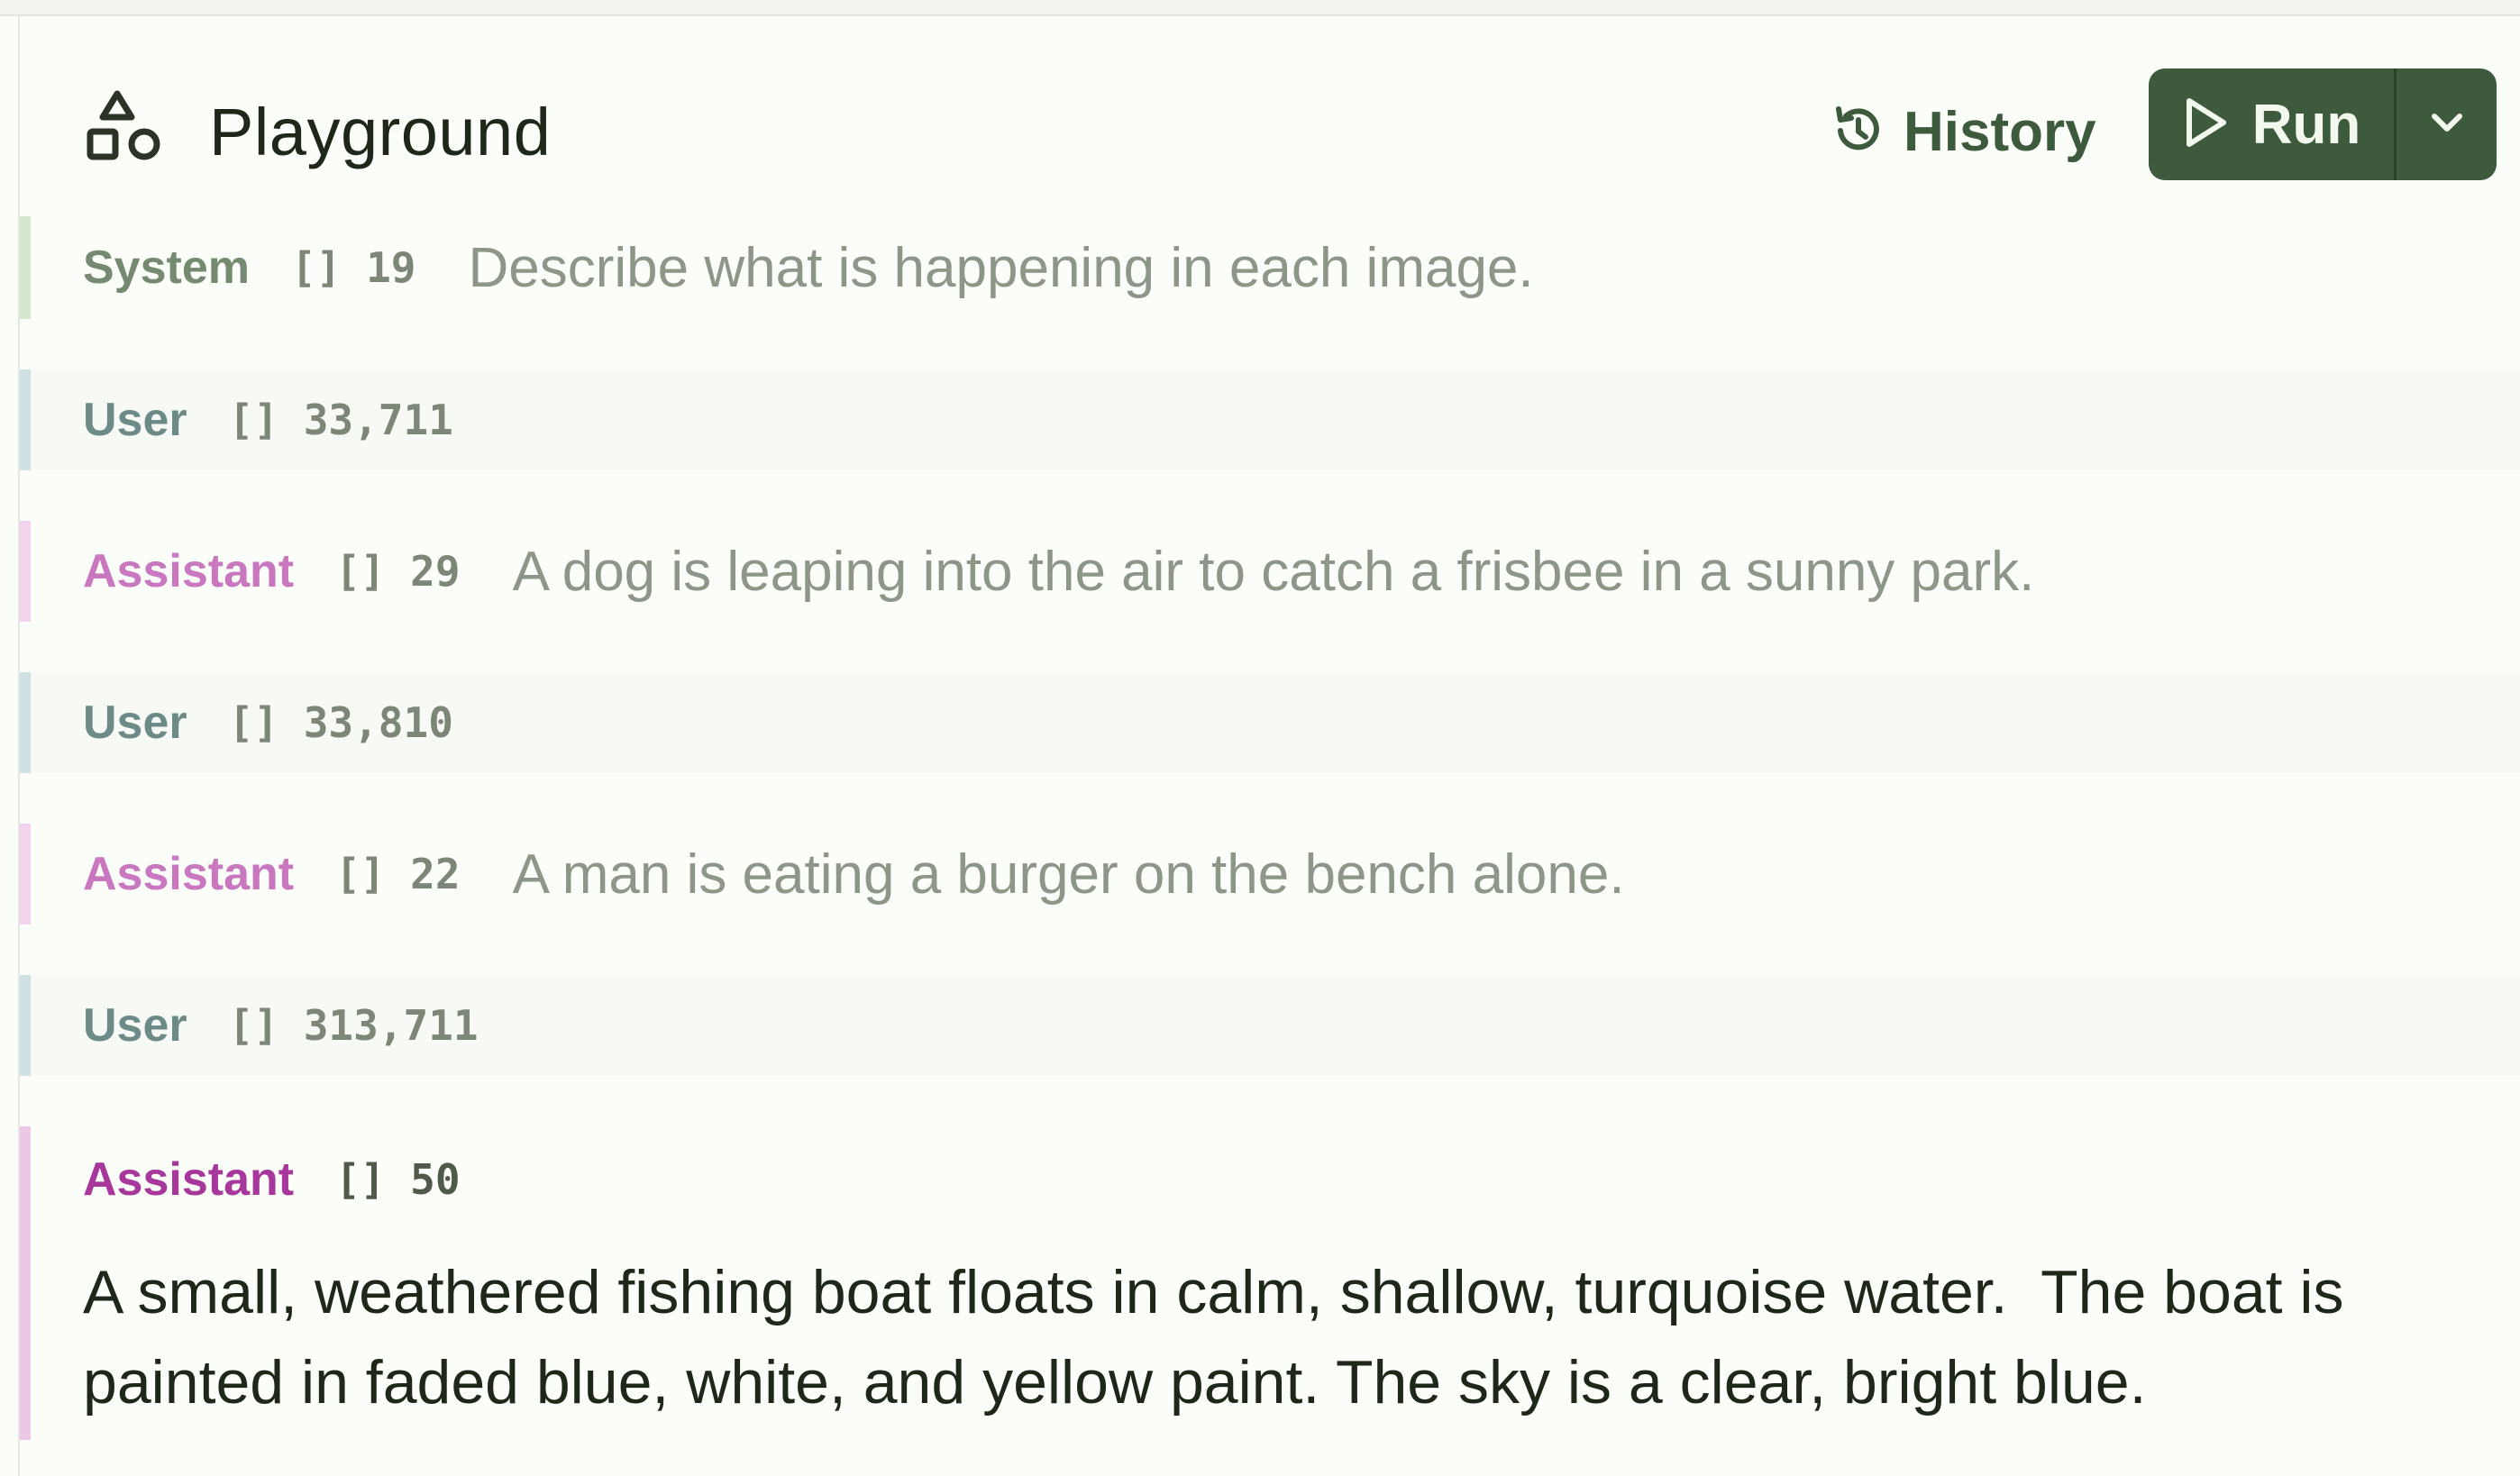 The height and width of the screenshot is (1476, 2520). What do you see at coordinates (1270, 419) in the screenshot?
I see `message-user: User [] 33,711` at bounding box center [1270, 419].